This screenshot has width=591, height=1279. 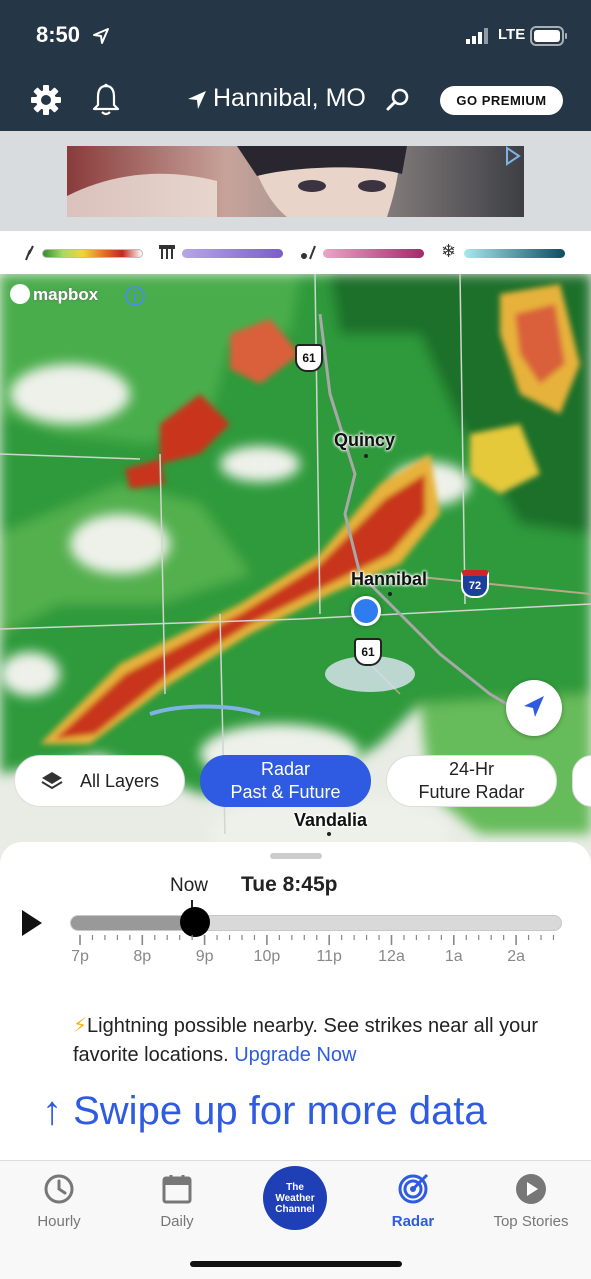 I want to click on interstate-72-shield: 72, so click(x=475, y=584).